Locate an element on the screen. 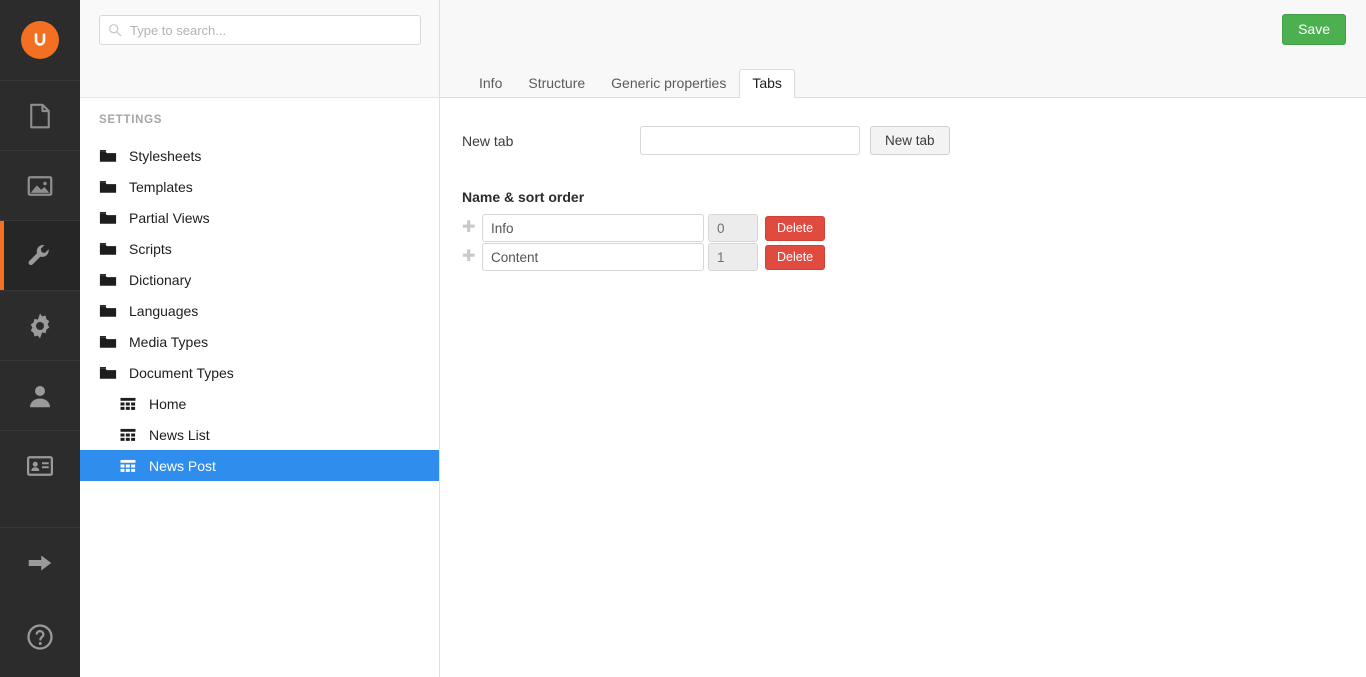  nav-item-logout is located at coordinates (40, 562).